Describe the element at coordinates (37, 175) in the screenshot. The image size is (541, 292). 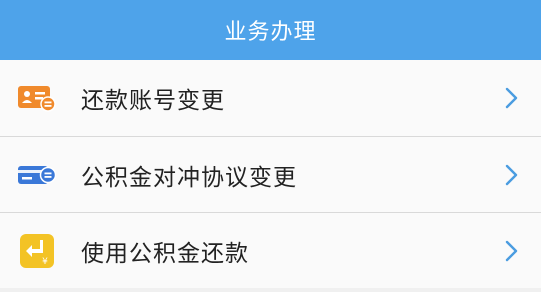
I see `card-swap-icon` at that location.